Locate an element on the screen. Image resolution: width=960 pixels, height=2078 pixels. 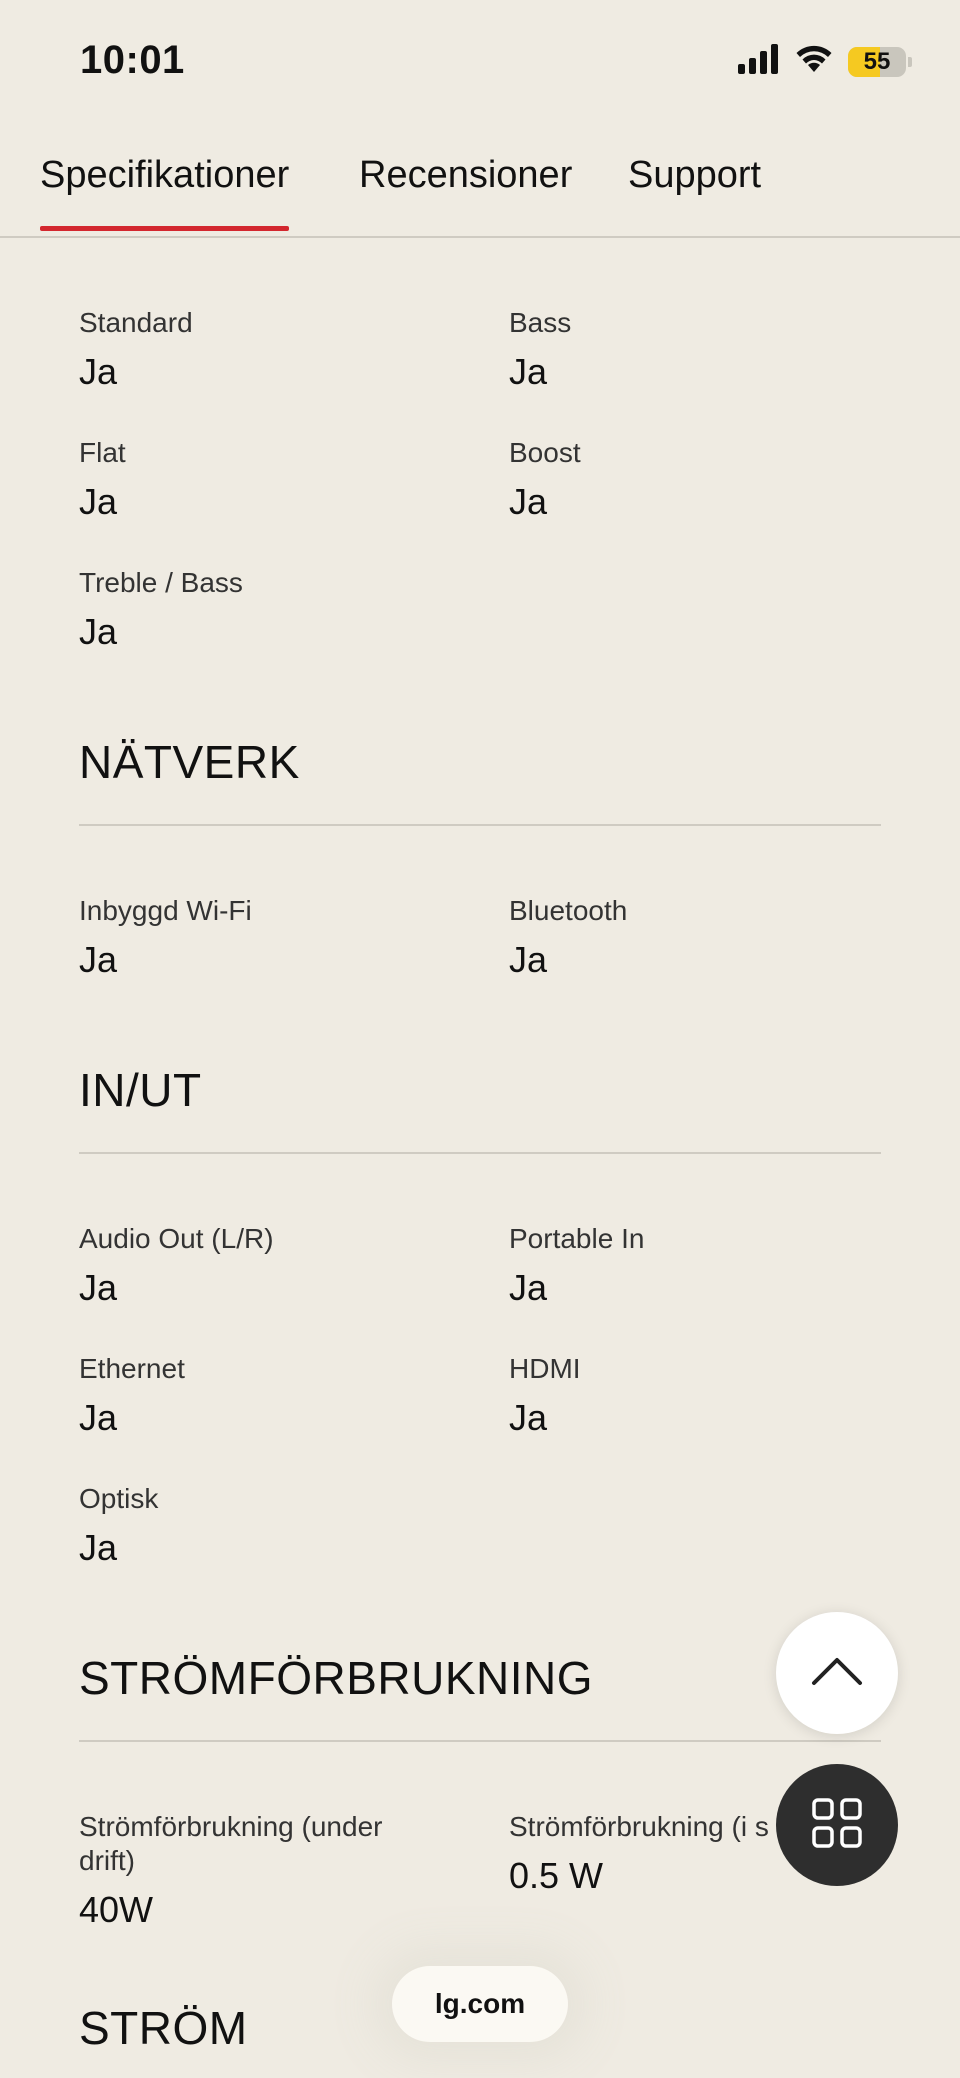
spec-item: Flat Ja is located at coordinates (294, 480).